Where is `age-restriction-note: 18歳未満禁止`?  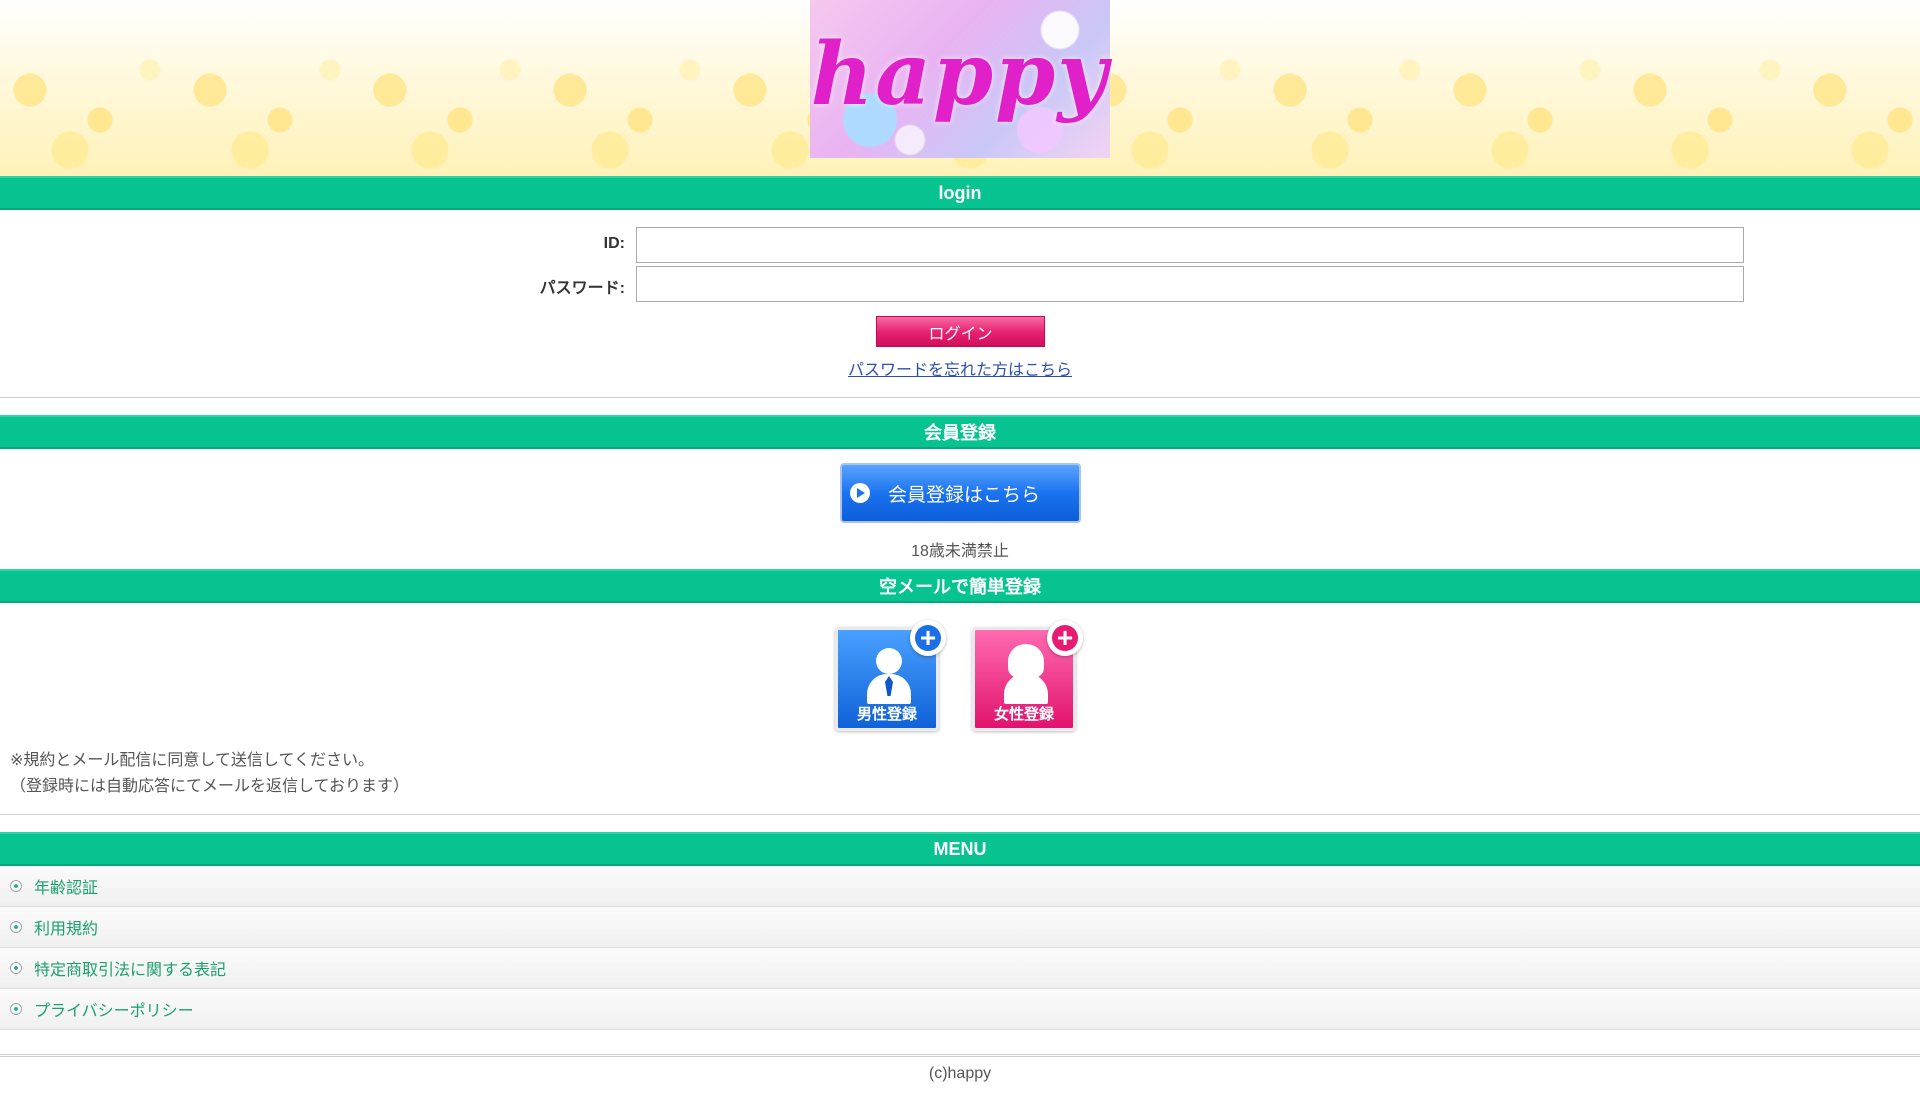 age-restriction-note: 18歳未満禁止 is located at coordinates (960, 551).